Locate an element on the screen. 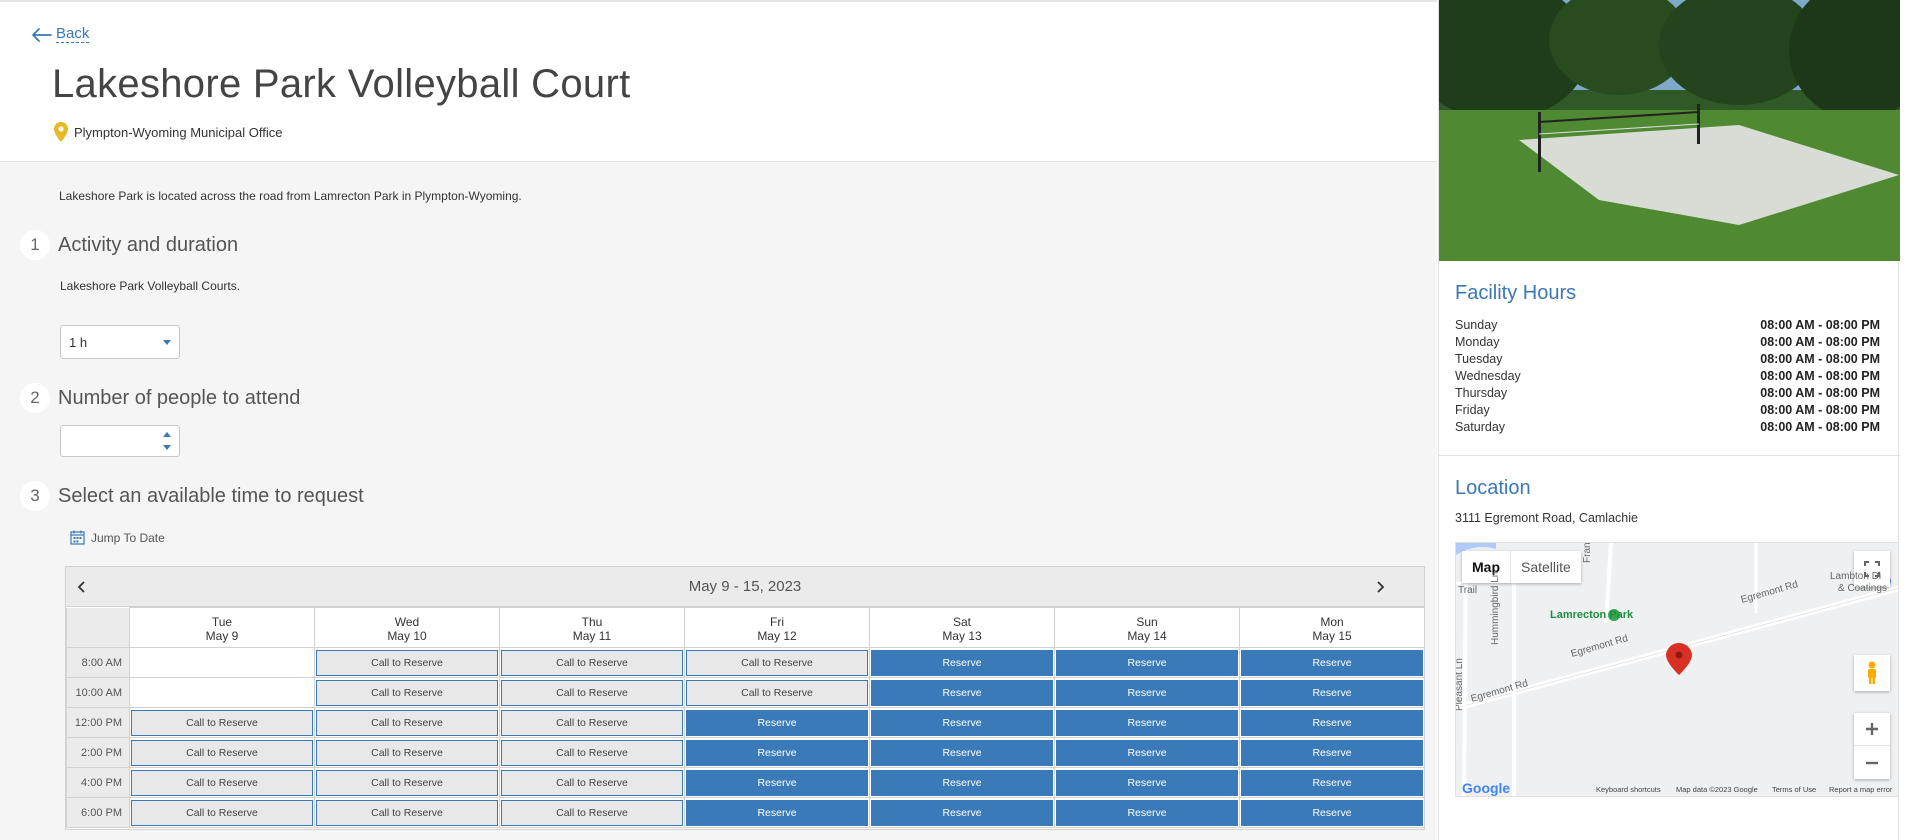  report-map-error-link: Report a map error is located at coordinates (1860, 789).